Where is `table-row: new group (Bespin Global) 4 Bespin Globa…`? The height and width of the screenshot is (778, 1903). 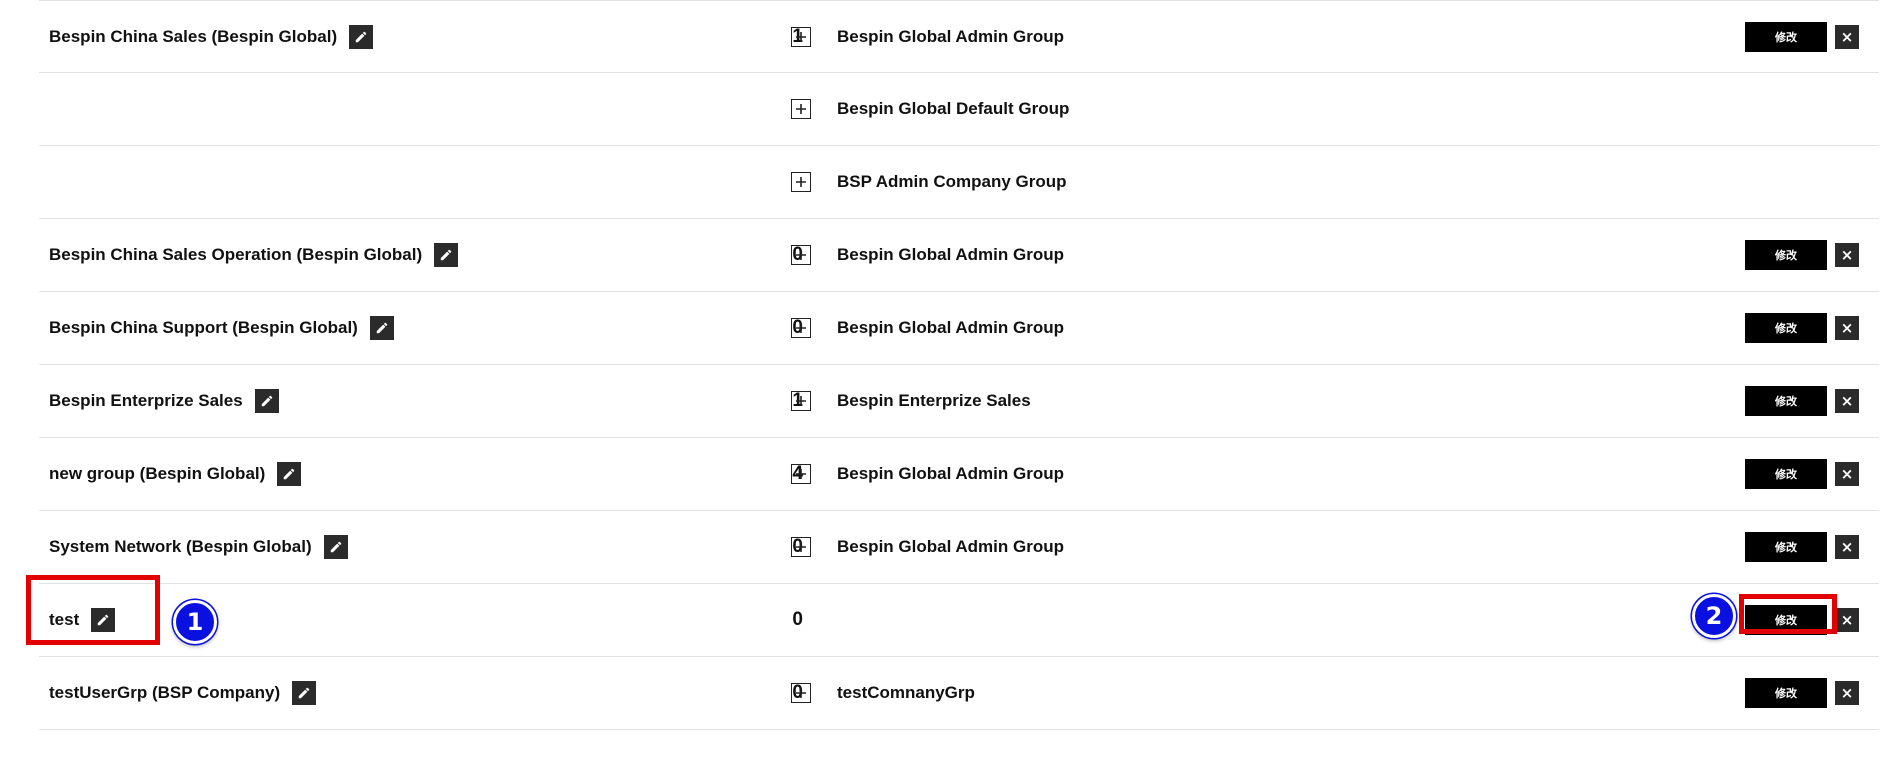
table-row: new group (Bespin Global) 4 Bespin Globa… is located at coordinates (959, 474).